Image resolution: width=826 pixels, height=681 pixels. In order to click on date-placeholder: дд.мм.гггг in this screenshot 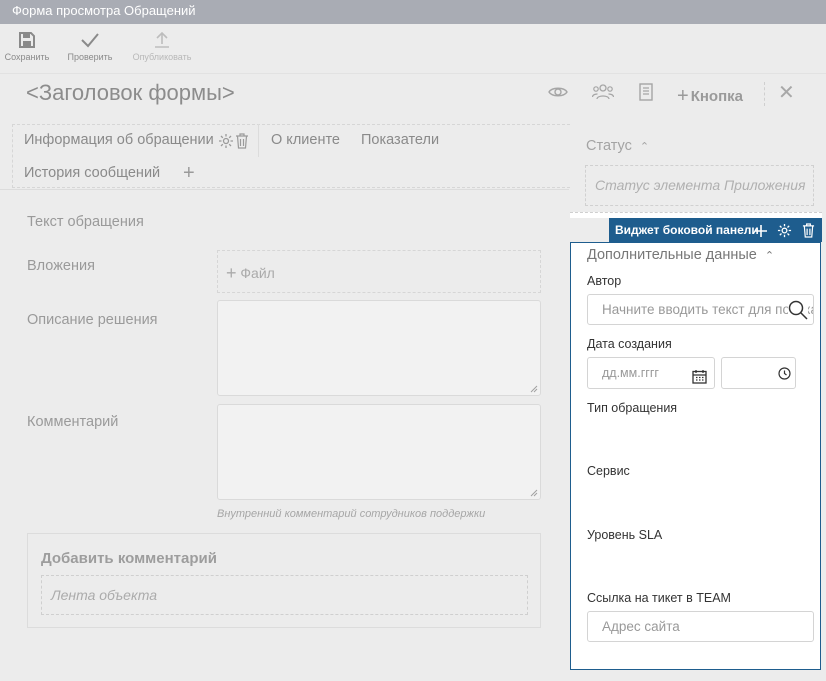, I will do `click(630, 373)`.